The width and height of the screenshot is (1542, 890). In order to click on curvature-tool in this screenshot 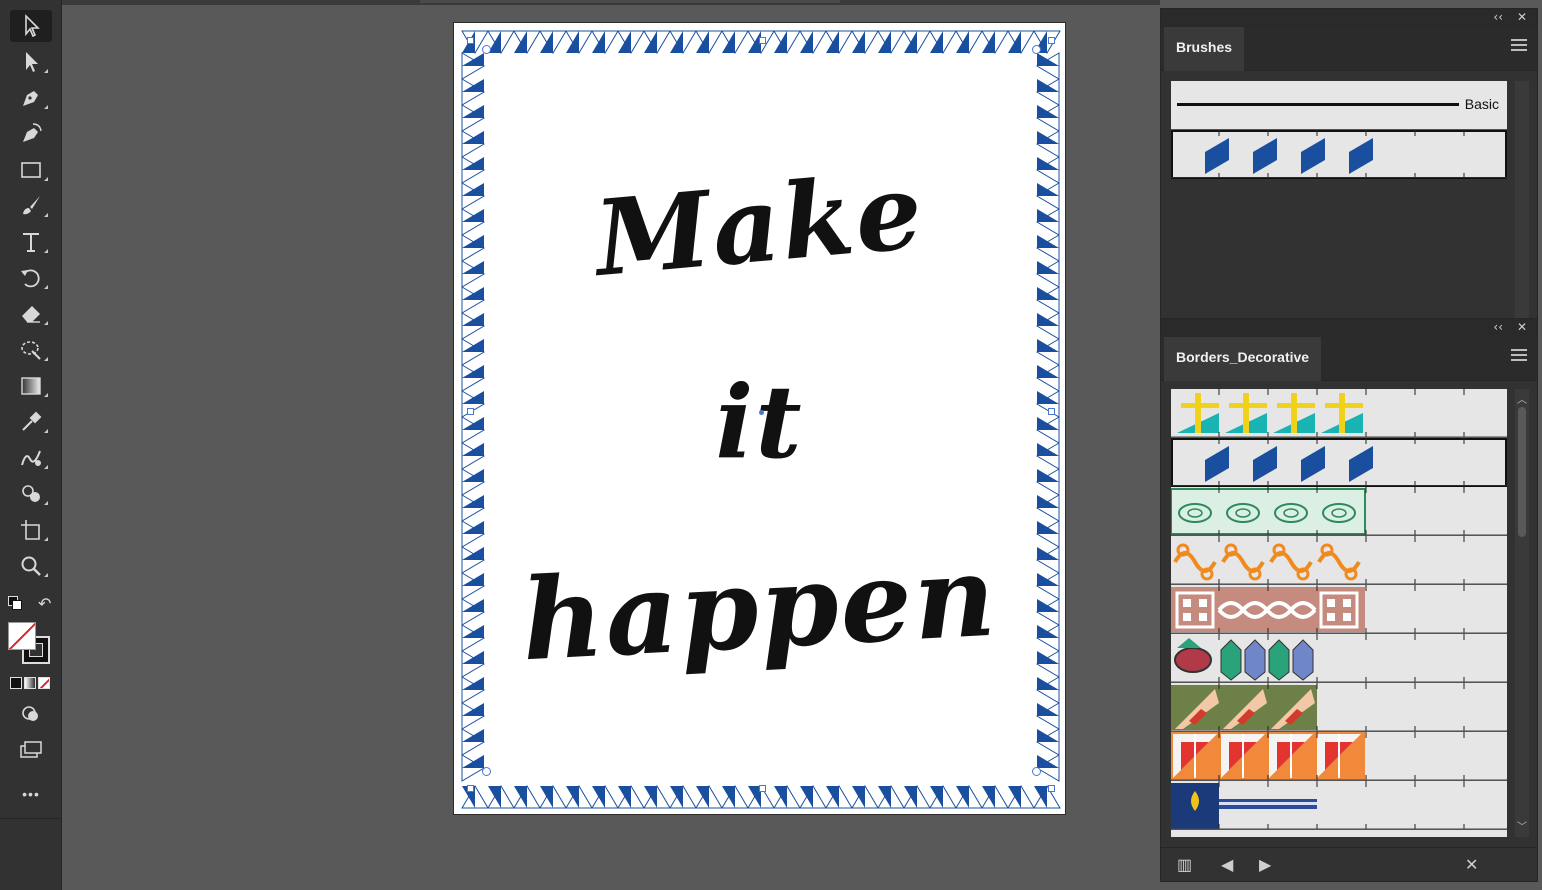, I will do `click(31, 134)`.